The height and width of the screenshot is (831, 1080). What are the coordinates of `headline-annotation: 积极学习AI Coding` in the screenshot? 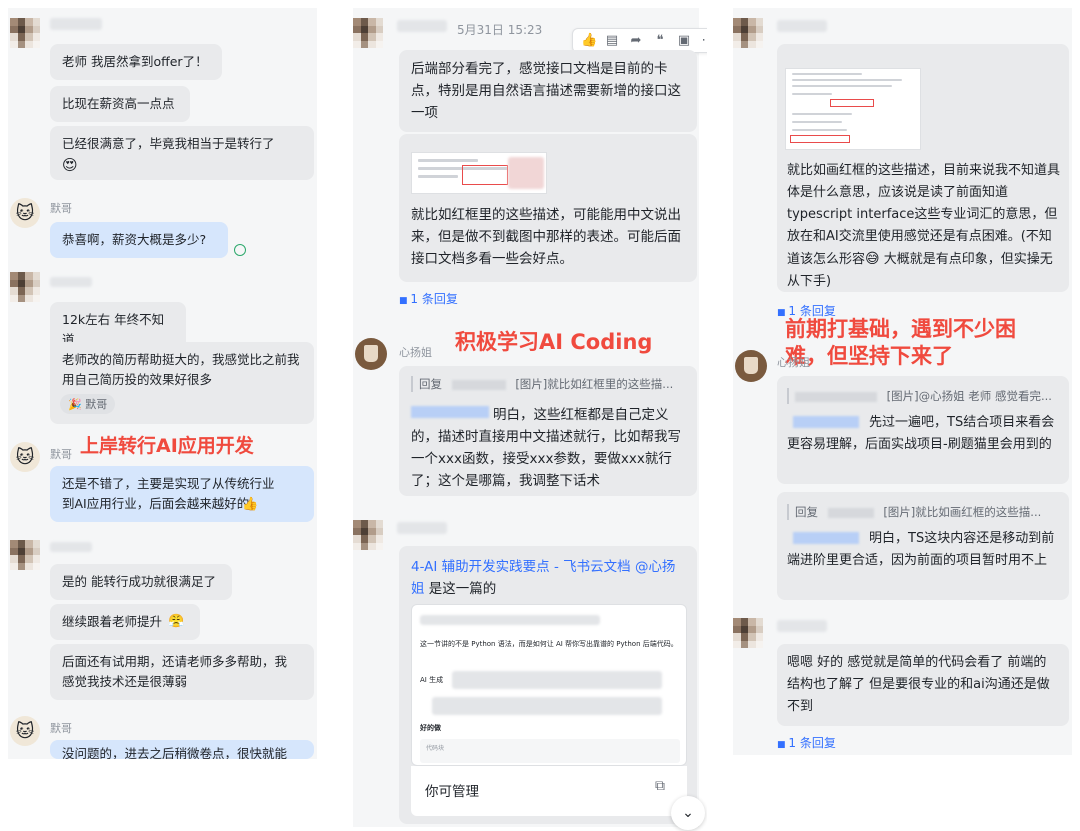 It's located at (554, 342).